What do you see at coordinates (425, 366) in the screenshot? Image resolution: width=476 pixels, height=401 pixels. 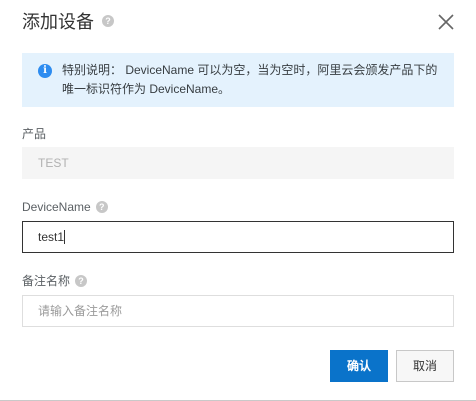 I see `cancel-button: 取消` at bounding box center [425, 366].